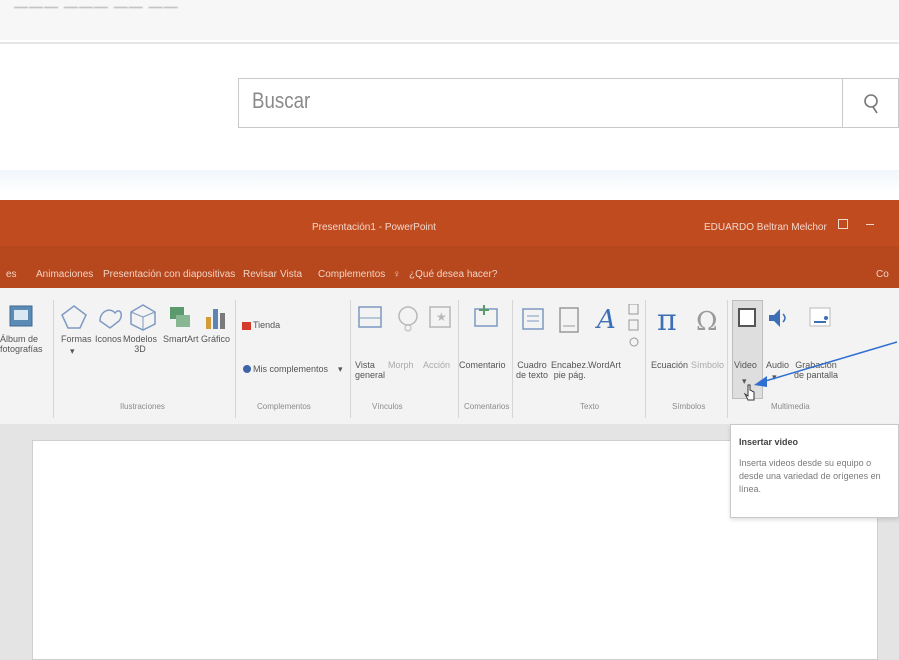 The height and width of the screenshot is (660, 899). I want to click on action-icon: ★, so click(440, 317).